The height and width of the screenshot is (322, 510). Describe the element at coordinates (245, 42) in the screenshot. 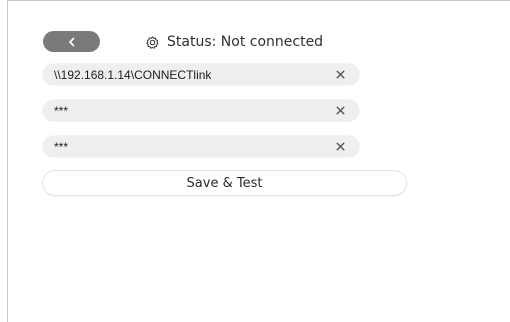

I see `status-text: Status: Not connected` at that location.